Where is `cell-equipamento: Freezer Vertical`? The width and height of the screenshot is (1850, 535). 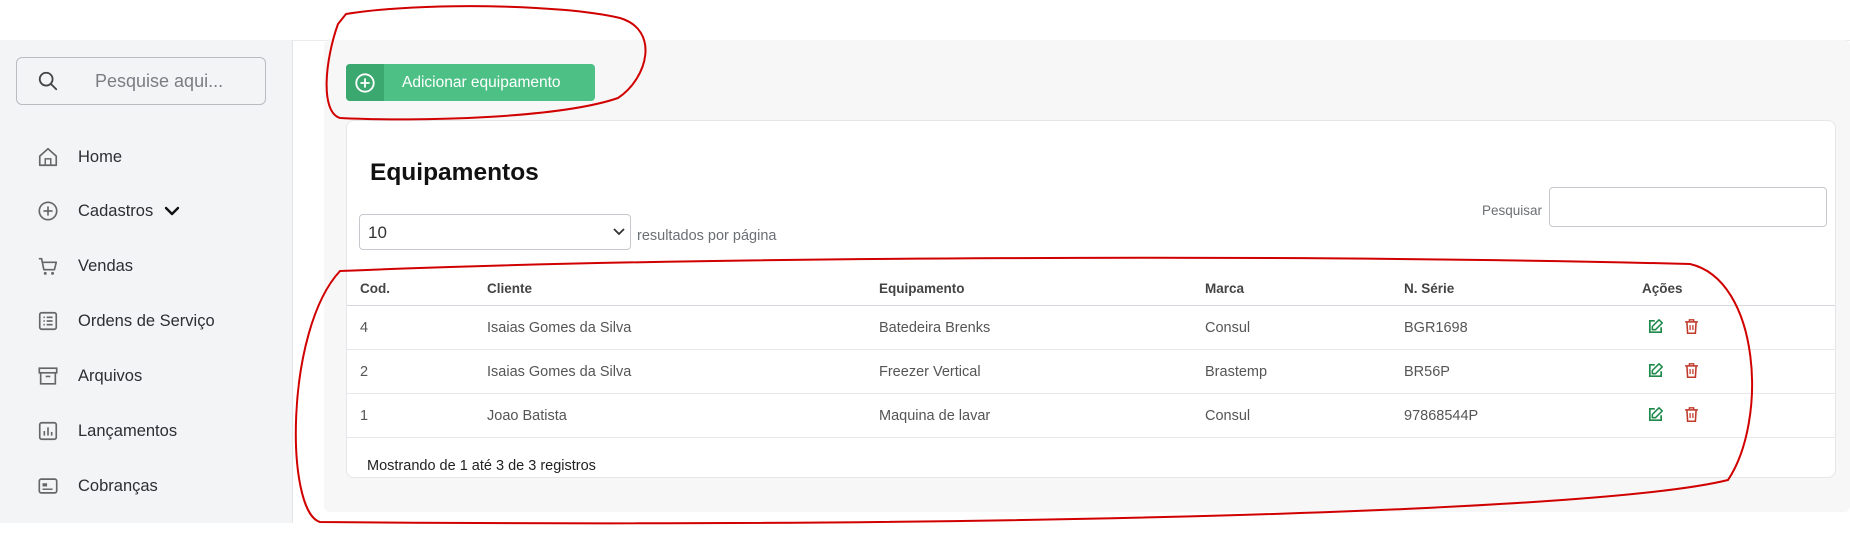 cell-equipamento: Freezer Vertical is located at coordinates (1042, 371).